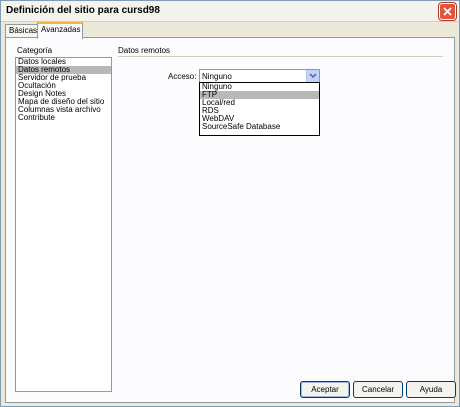 Image resolution: width=460 pixels, height=407 pixels. What do you see at coordinates (259, 76) in the screenshot?
I see `access-select: Ninguno` at bounding box center [259, 76].